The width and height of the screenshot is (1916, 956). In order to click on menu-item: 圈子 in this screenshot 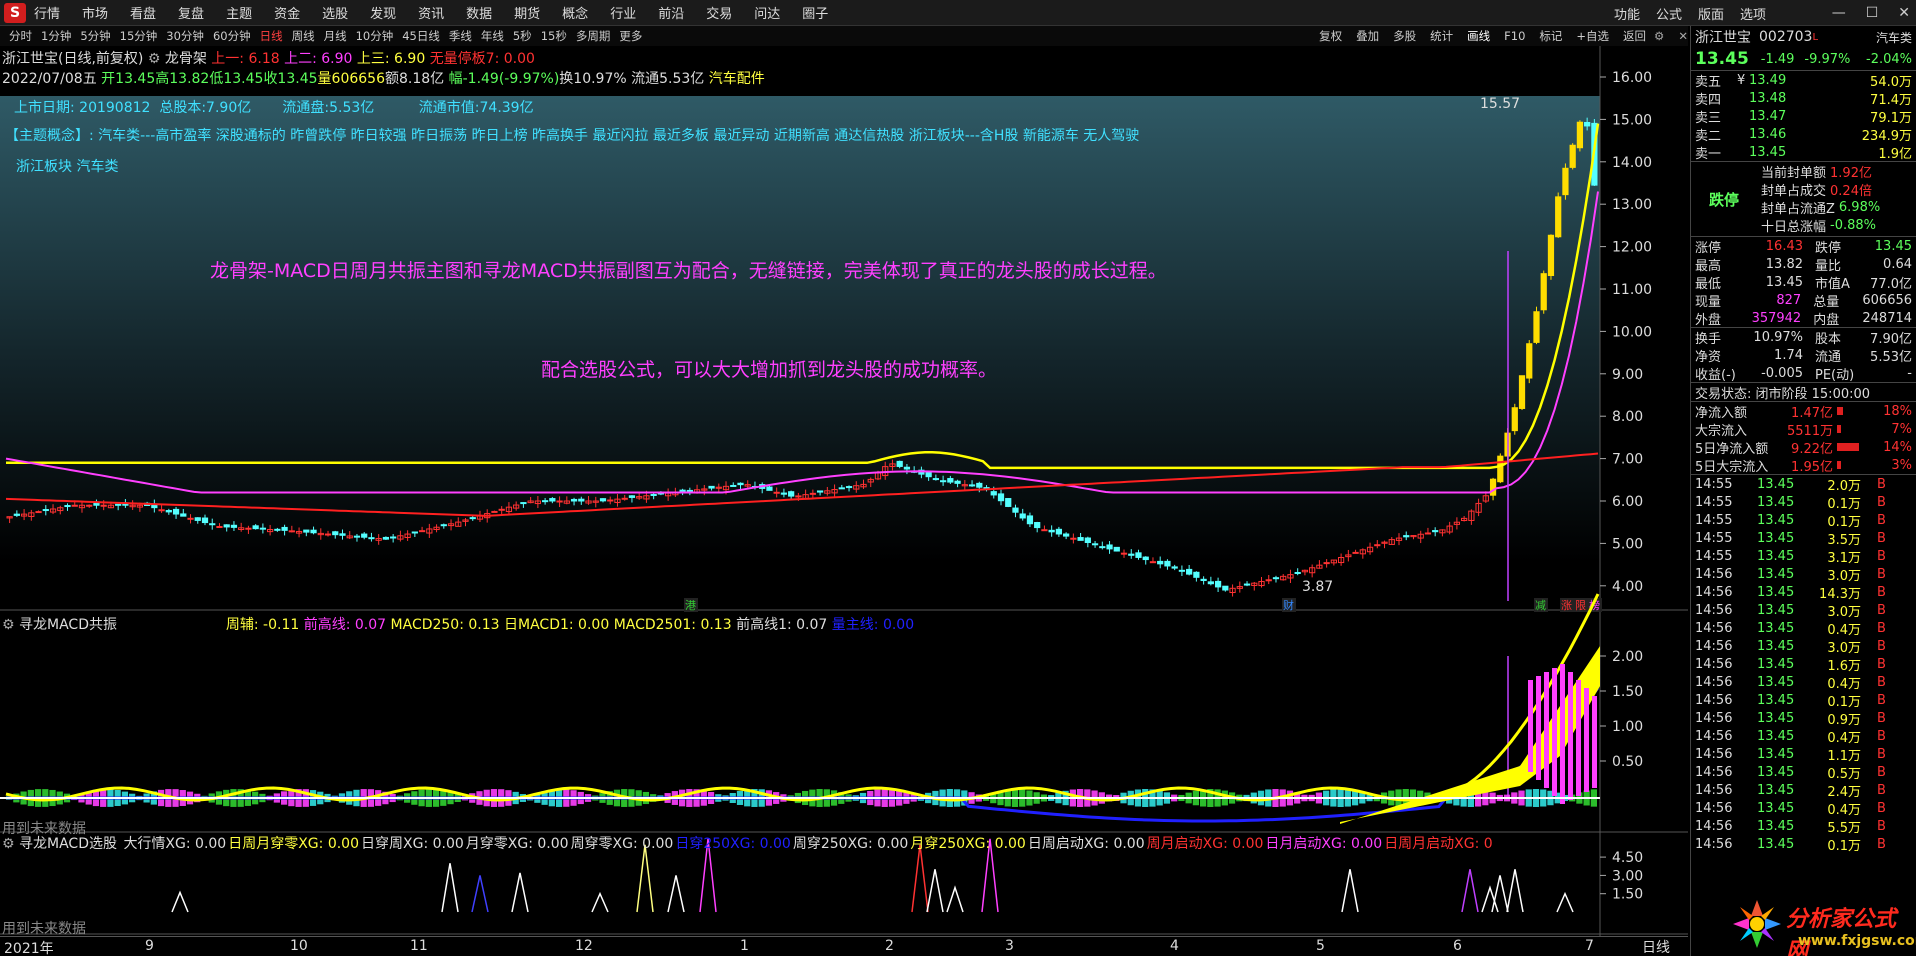, I will do `click(815, 12)`.